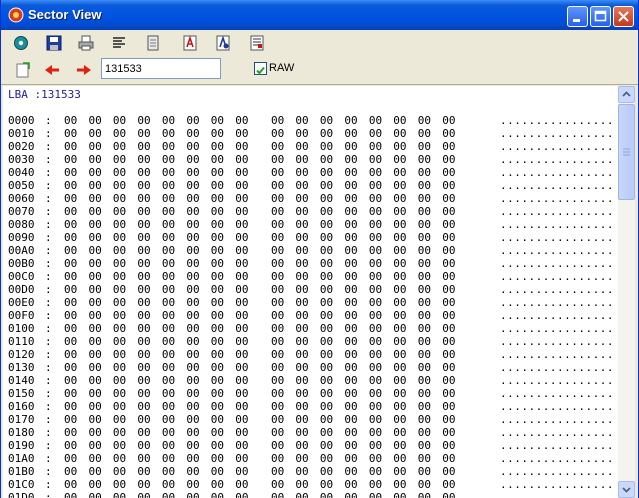  What do you see at coordinates (626, 489) in the screenshot?
I see `scroll-down-button` at bounding box center [626, 489].